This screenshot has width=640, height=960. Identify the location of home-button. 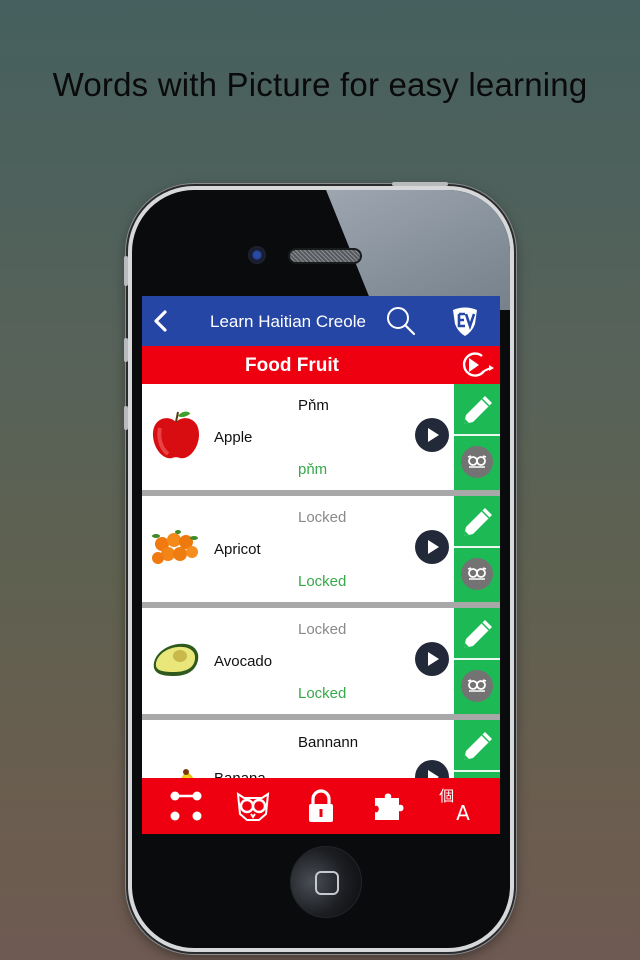
(326, 882).